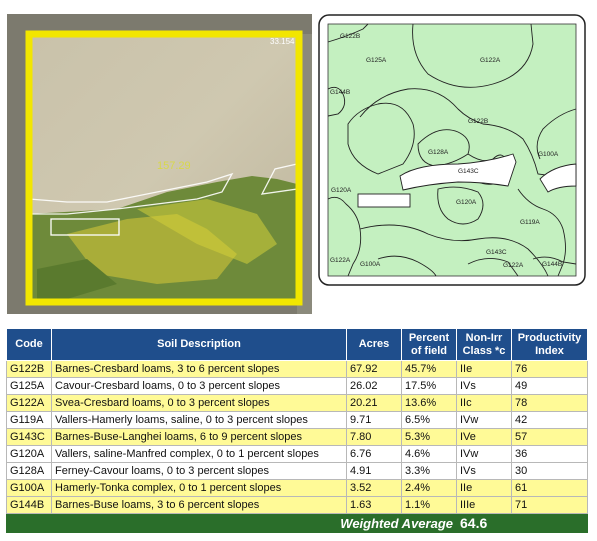 This screenshot has width=597, height=541. Describe the element at coordinates (282, 41) in the screenshot. I see `map-corner-label: 33.154` at that location.